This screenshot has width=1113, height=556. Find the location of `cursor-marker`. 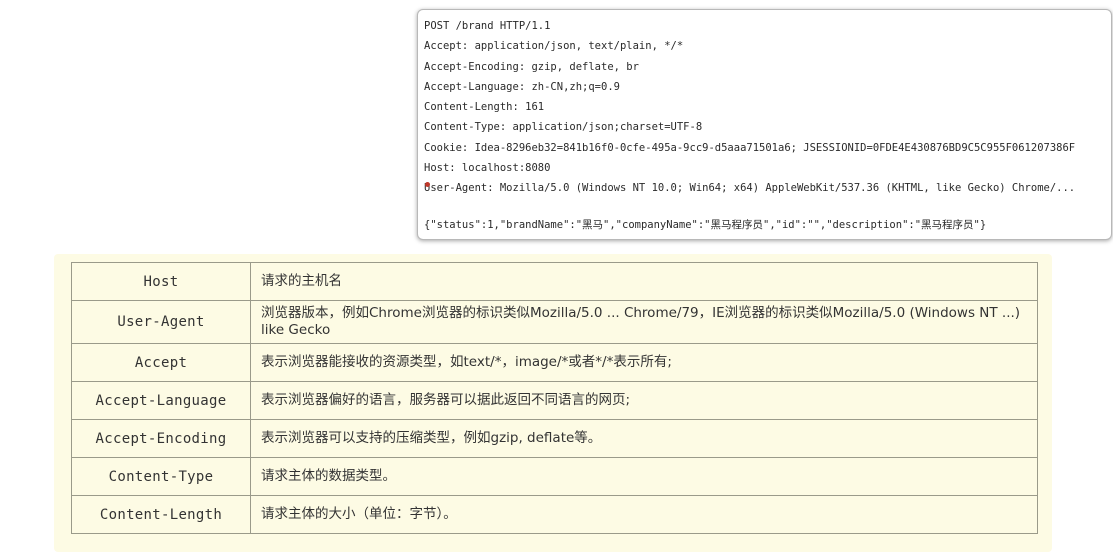

cursor-marker is located at coordinates (427, 184).